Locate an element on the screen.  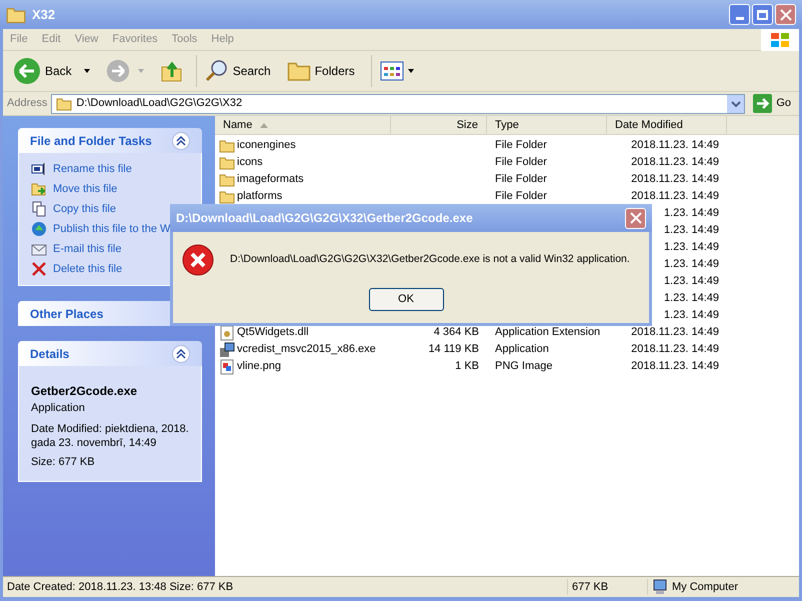
panel-title: Other Places is located at coordinates (67, 314).